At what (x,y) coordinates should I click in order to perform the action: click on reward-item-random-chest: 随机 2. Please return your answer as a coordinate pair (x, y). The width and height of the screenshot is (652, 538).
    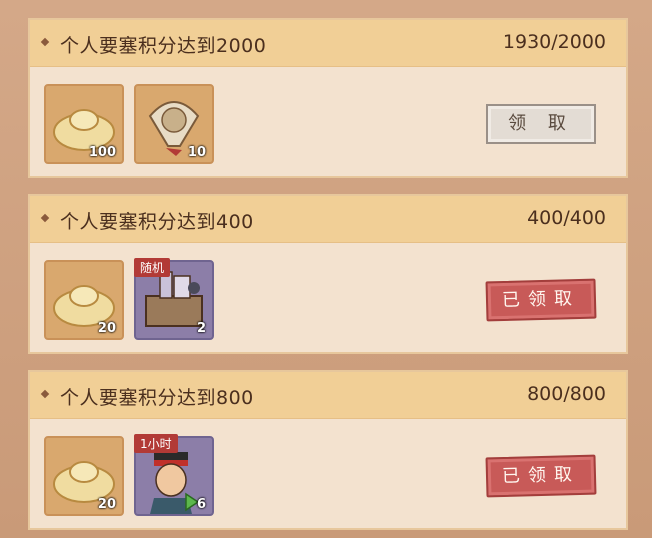
    Looking at the image, I should click on (174, 299).